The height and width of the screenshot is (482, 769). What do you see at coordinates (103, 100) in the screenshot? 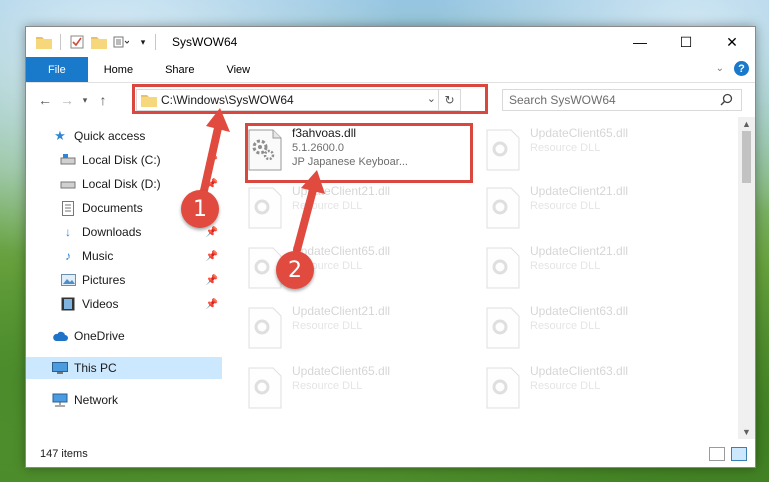
I see `up-arrow-icon: ↑` at bounding box center [103, 100].